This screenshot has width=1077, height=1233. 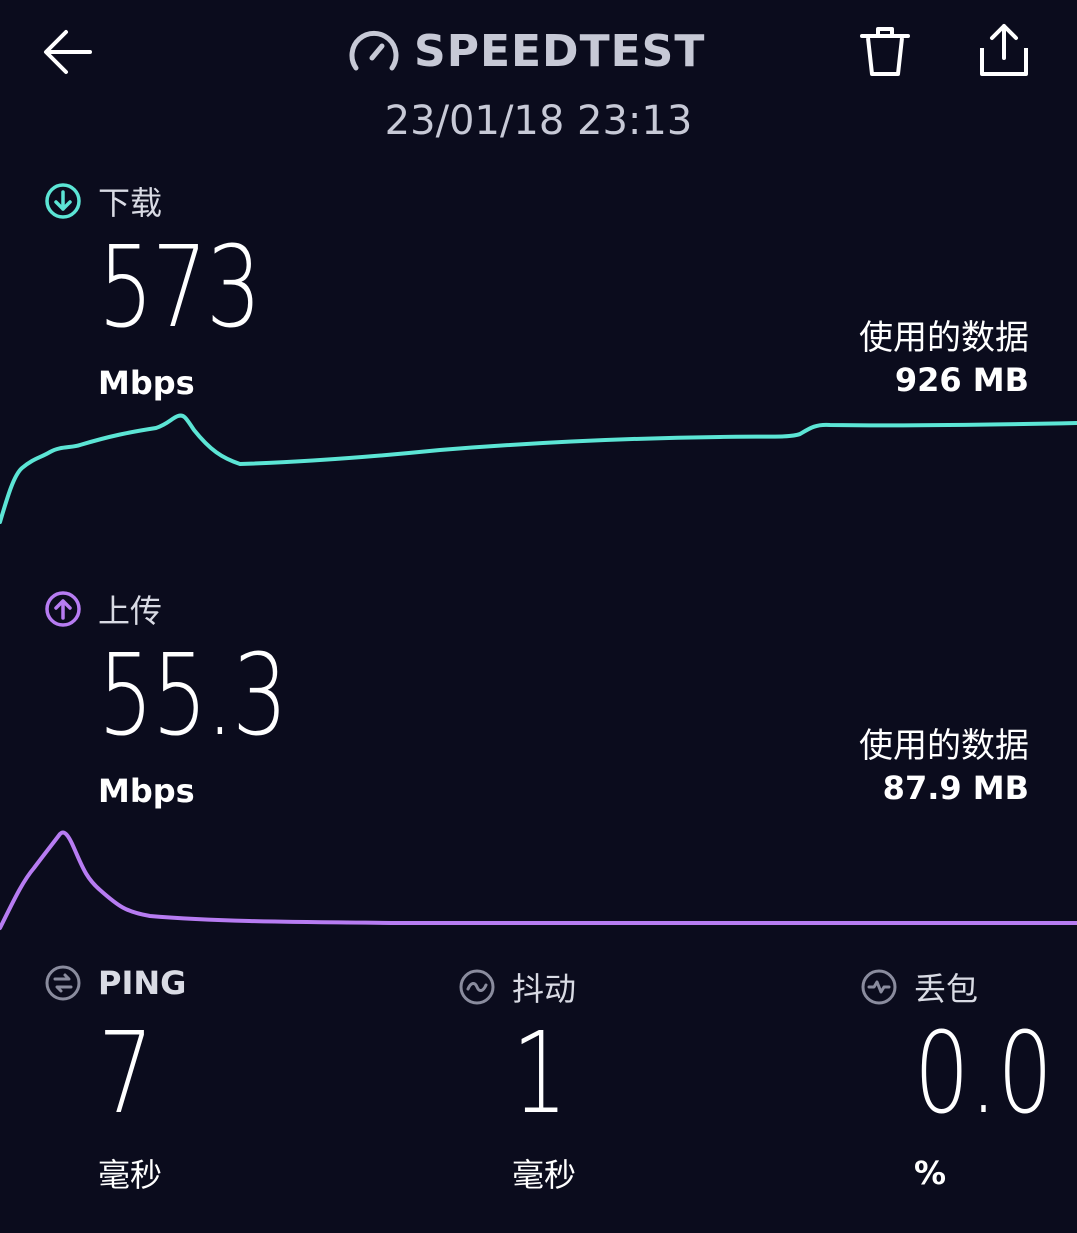 What do you see at coordinates (544, 1175) in the screenshot?
I see `jitter-unit: 毫秒` at bounding box center [544, 1175].